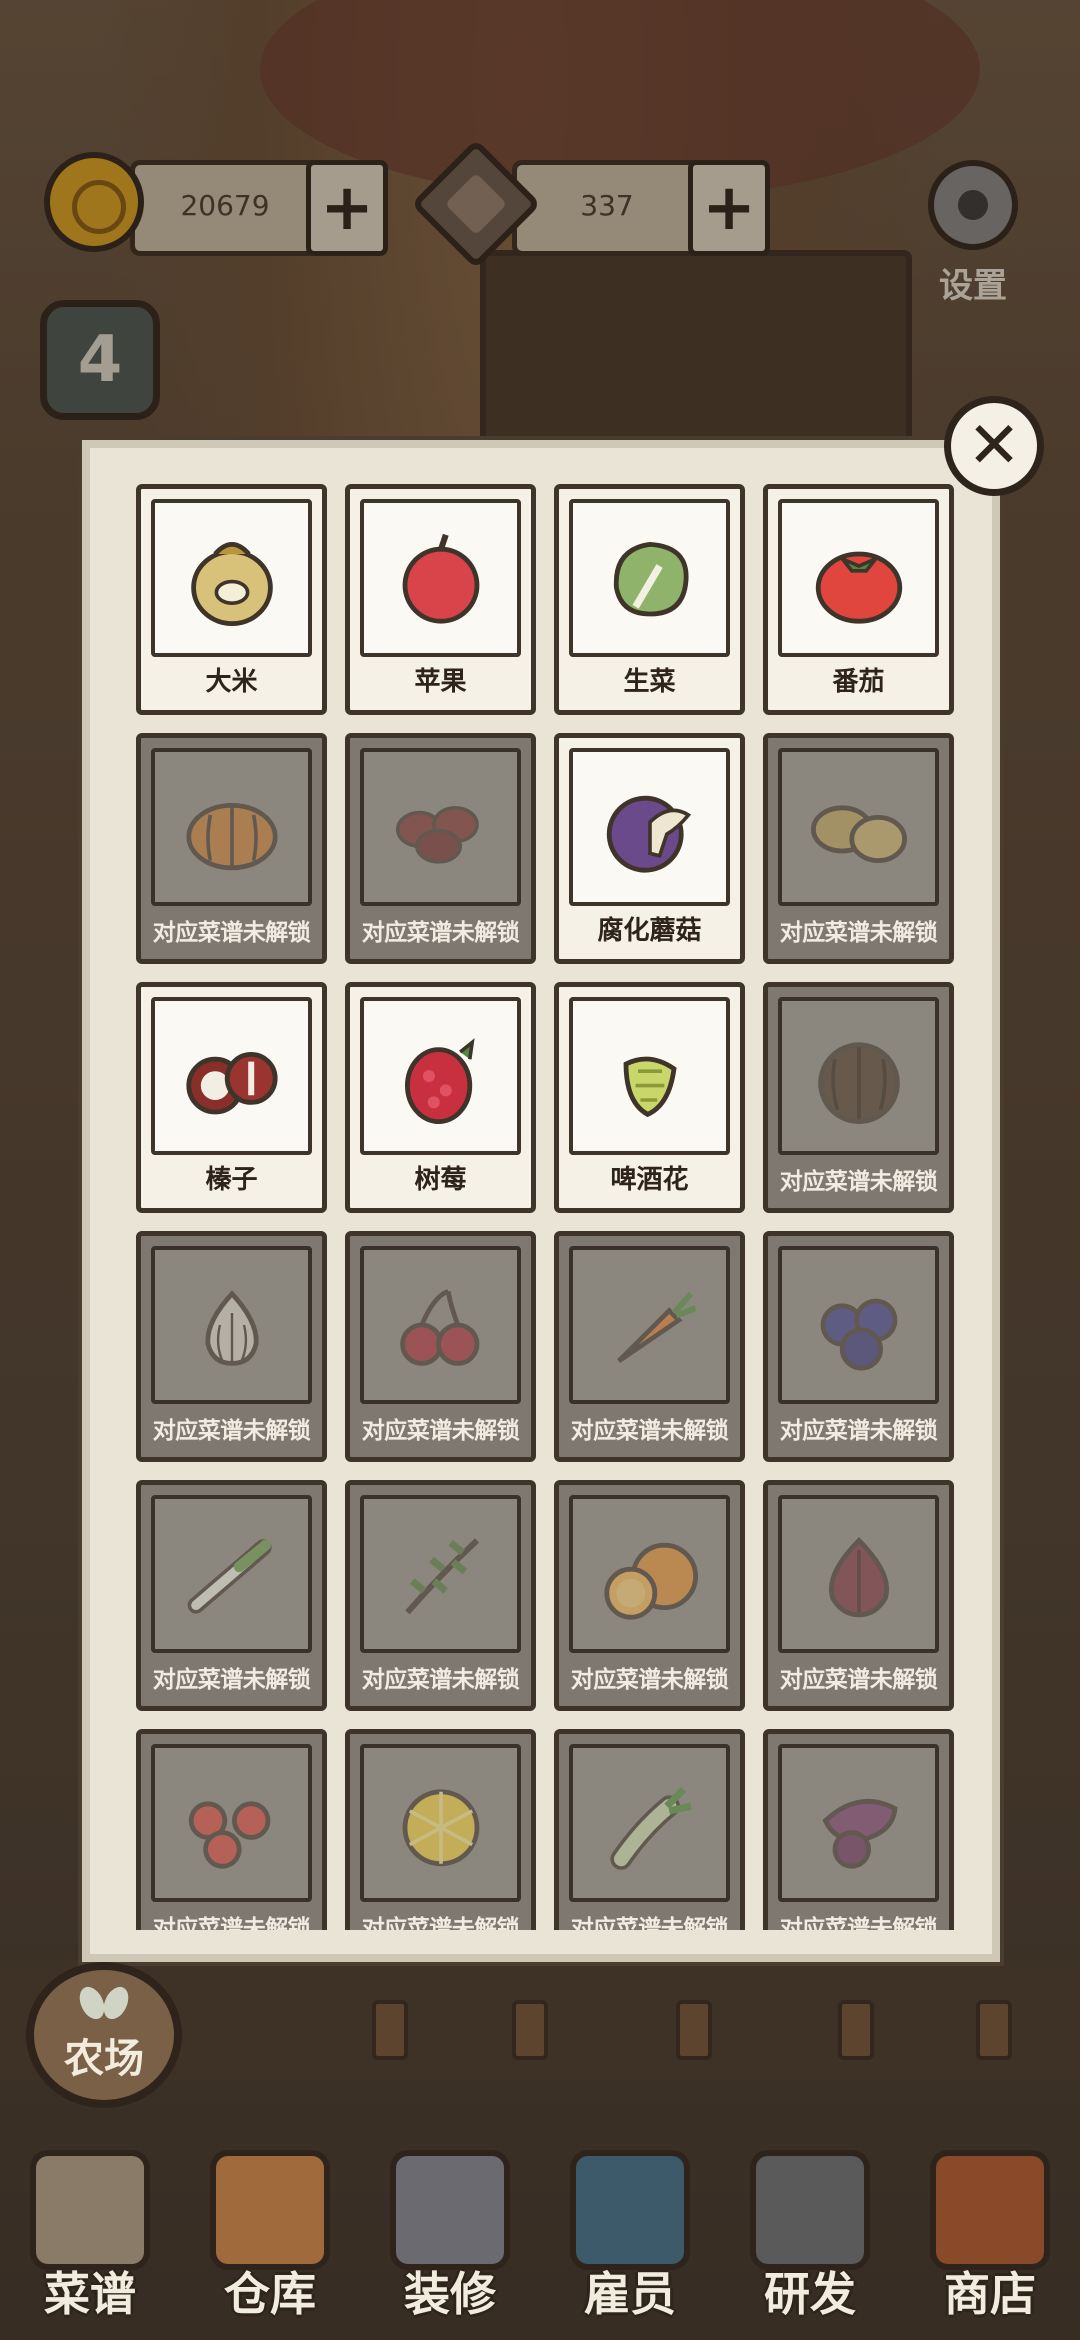 The image size is (1080, 2340). Describe the element at coordinates (649, 682) in the screenshot. I see `ingredient-name: 生菜` at that location.